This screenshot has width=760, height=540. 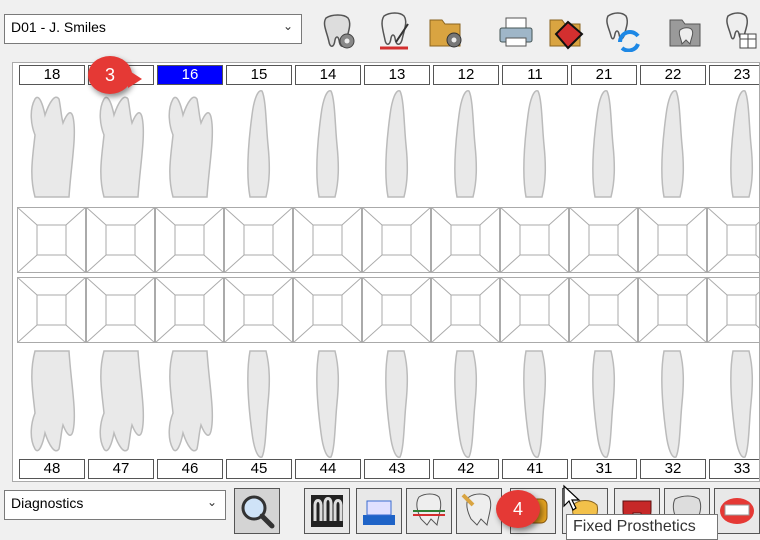 I want to click on tooth-layers-button, so click(x=429, y=511).